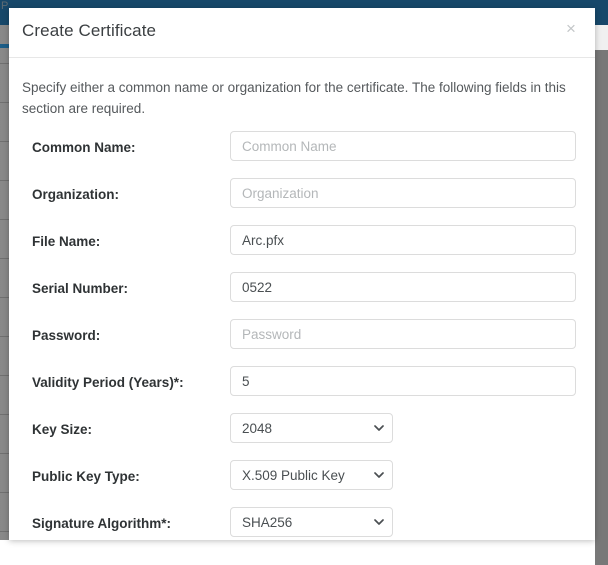 This screenshot has width=608, height=565. What do you see at coordinates (601, 282) in the screenshot?
I see `page-scrollbar-track` at bounding box center [601, 282].